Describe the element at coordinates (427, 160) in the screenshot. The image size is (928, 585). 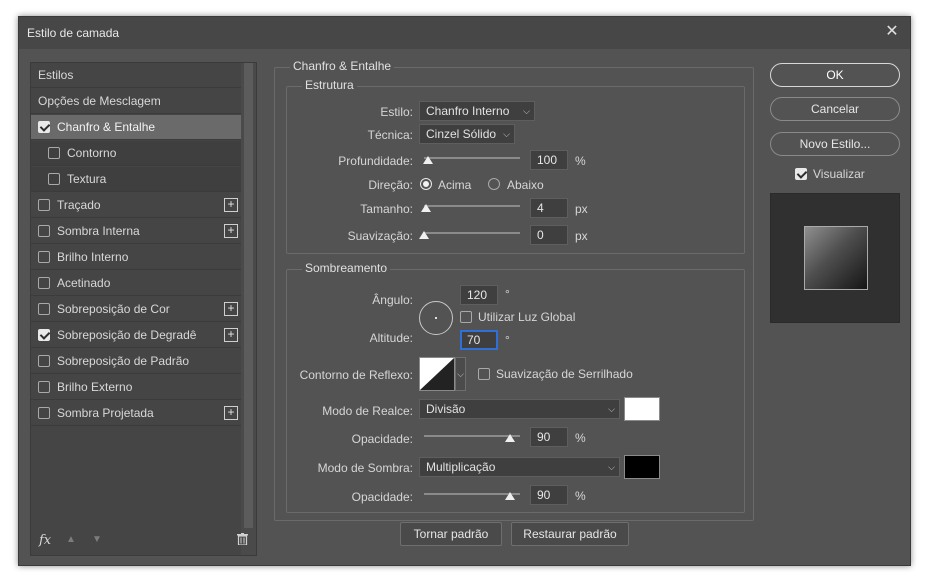
I see `profundidade-slider-handle` at that location.